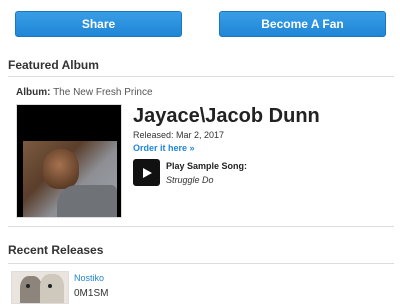  I want to click on featured-album-heading: Featured Album, so click(53, 65).